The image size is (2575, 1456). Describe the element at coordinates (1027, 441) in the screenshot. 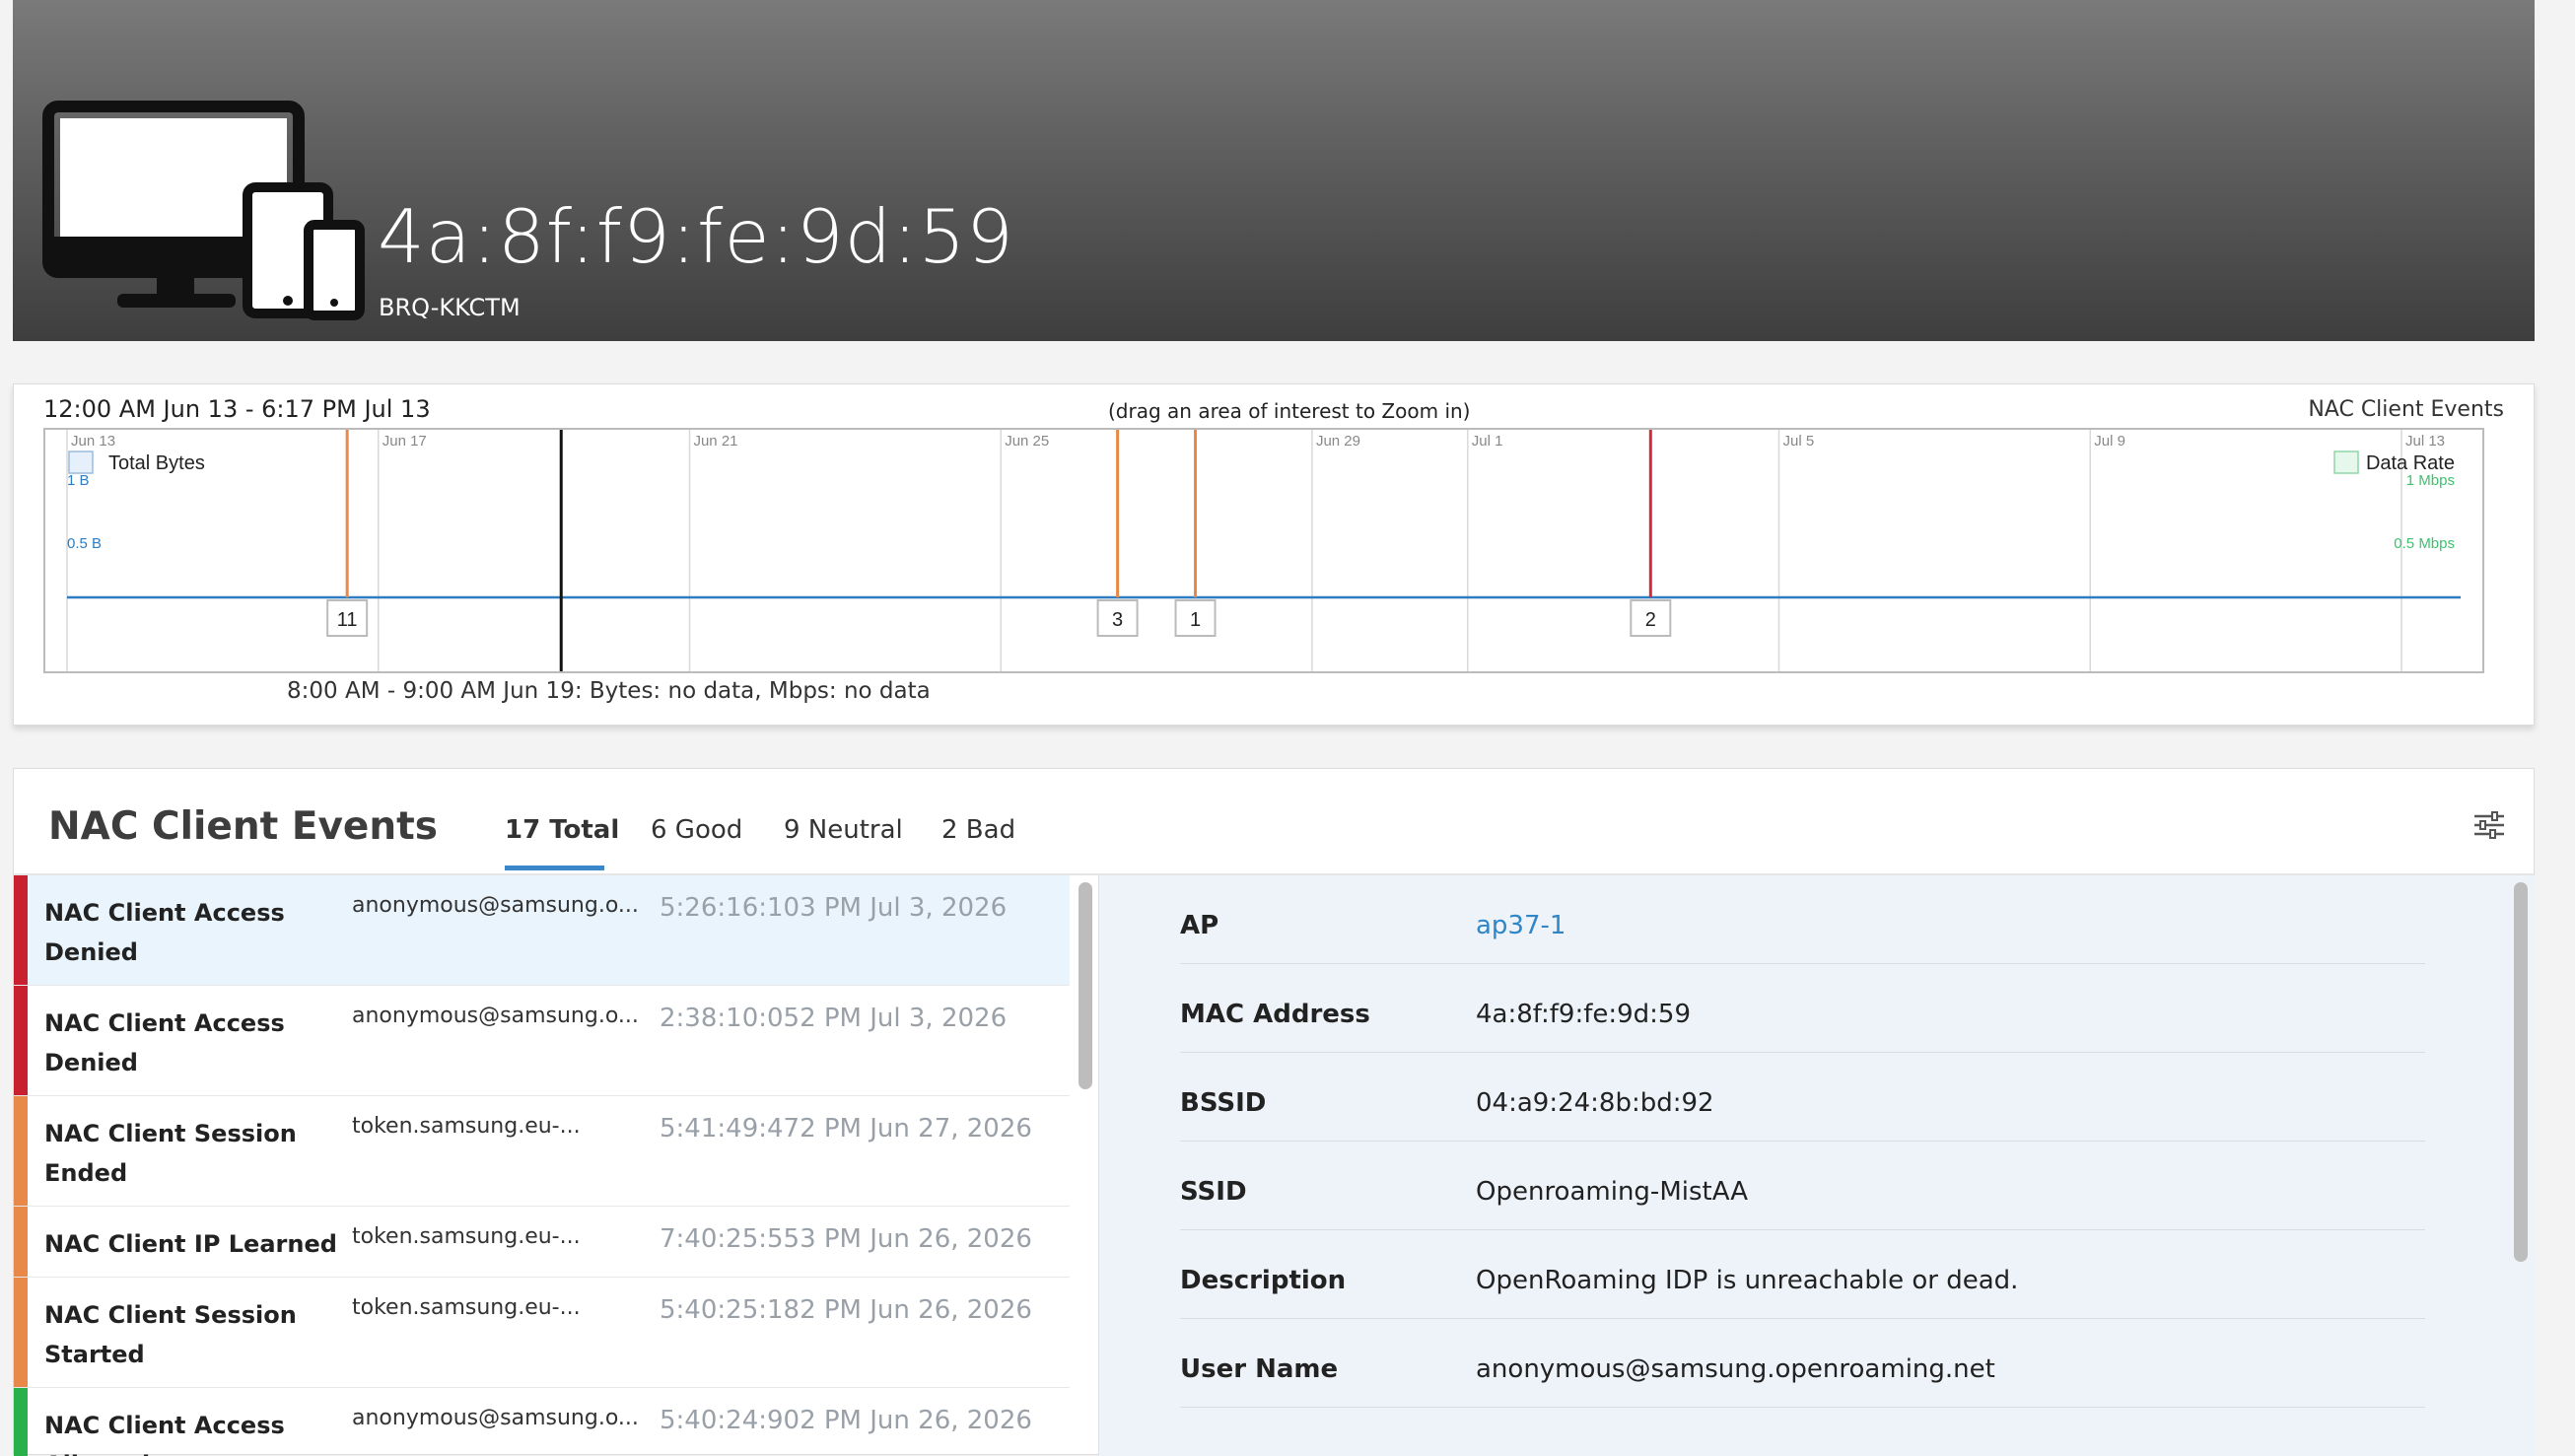

I see `x-tick-label: Jun 25` at that location.